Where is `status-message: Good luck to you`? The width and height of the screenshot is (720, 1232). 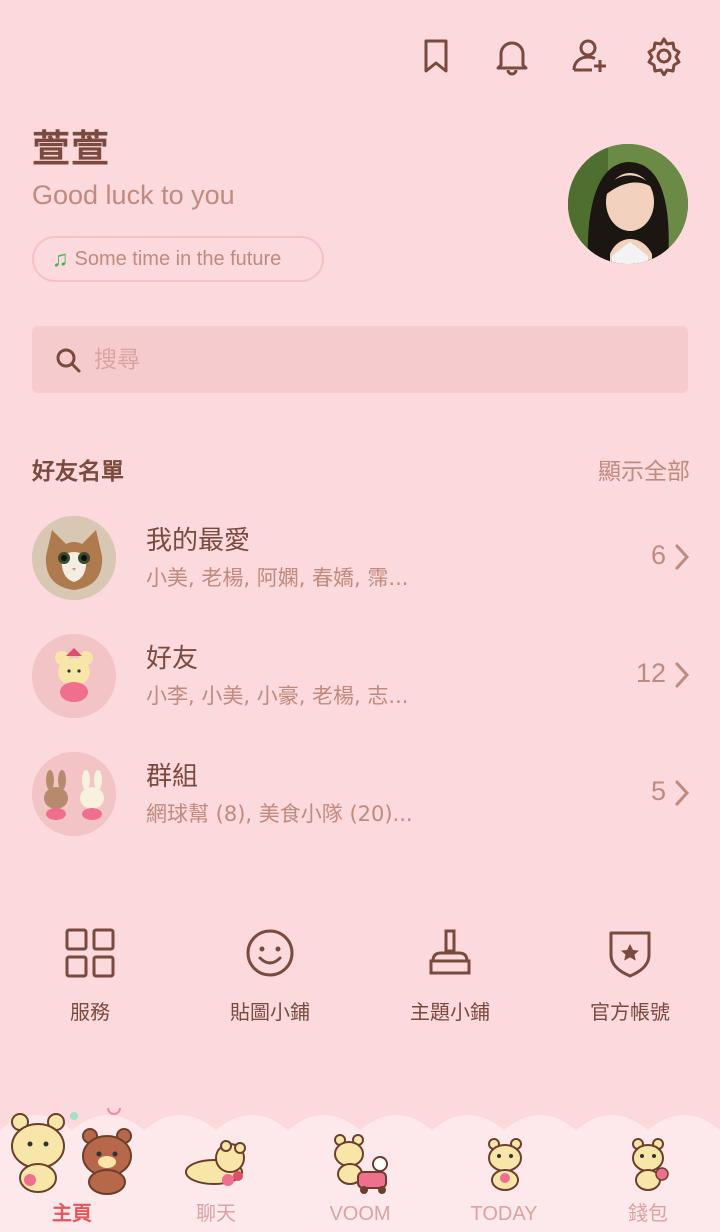 status-message: Good luck to you is located at coordinates (133, 195).